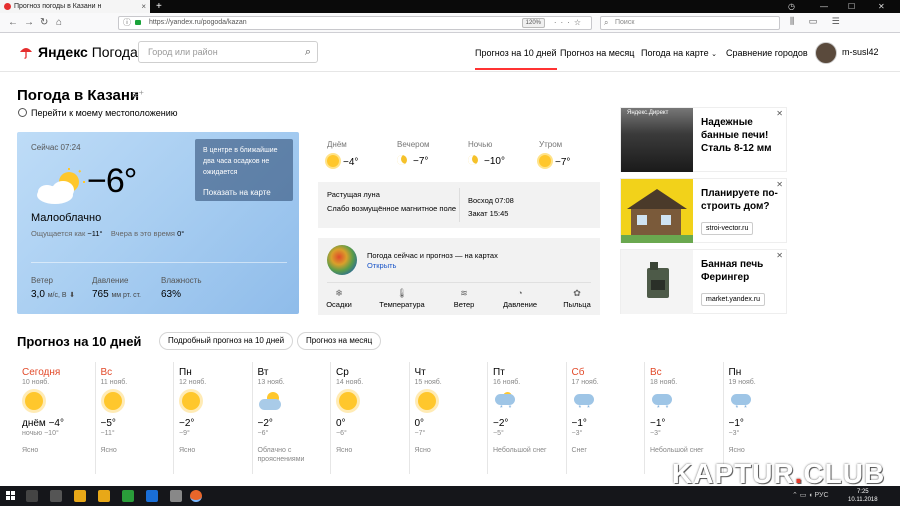  I want to click on day-divider, so click(252, 418).